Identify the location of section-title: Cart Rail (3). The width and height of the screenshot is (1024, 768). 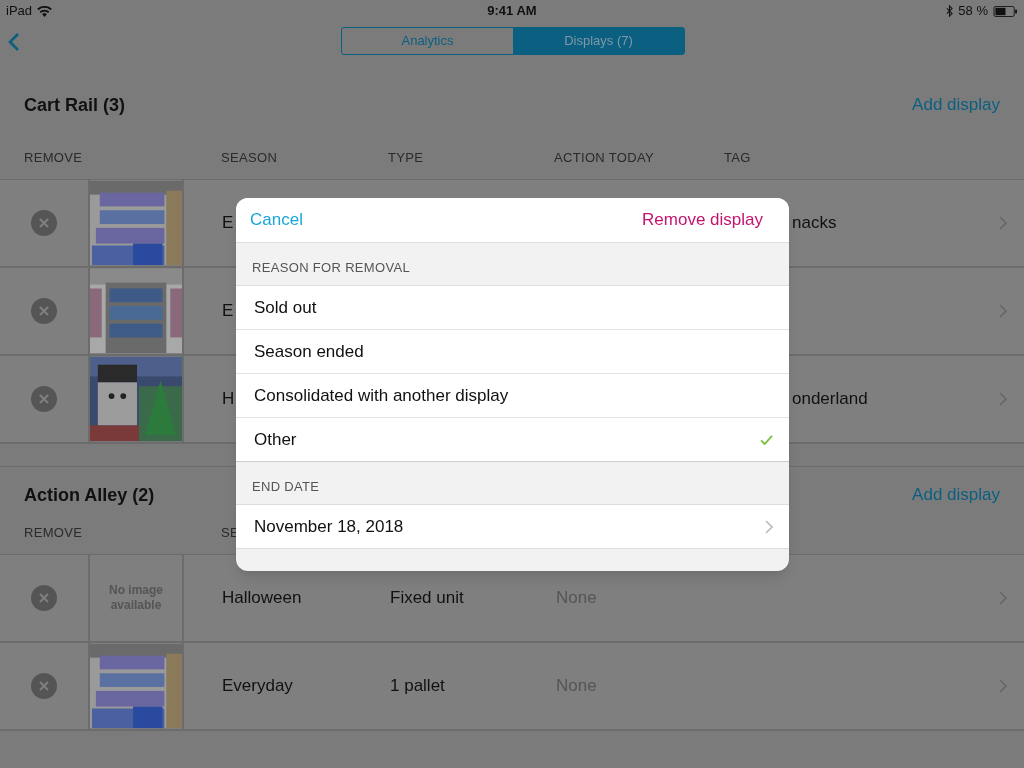
(75, 105).